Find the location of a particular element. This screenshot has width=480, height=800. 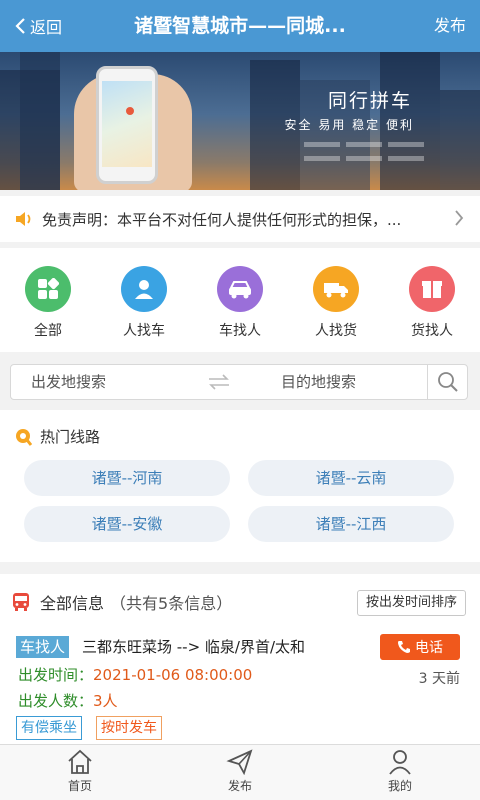

phone-image is located at coordinates (127, 125).